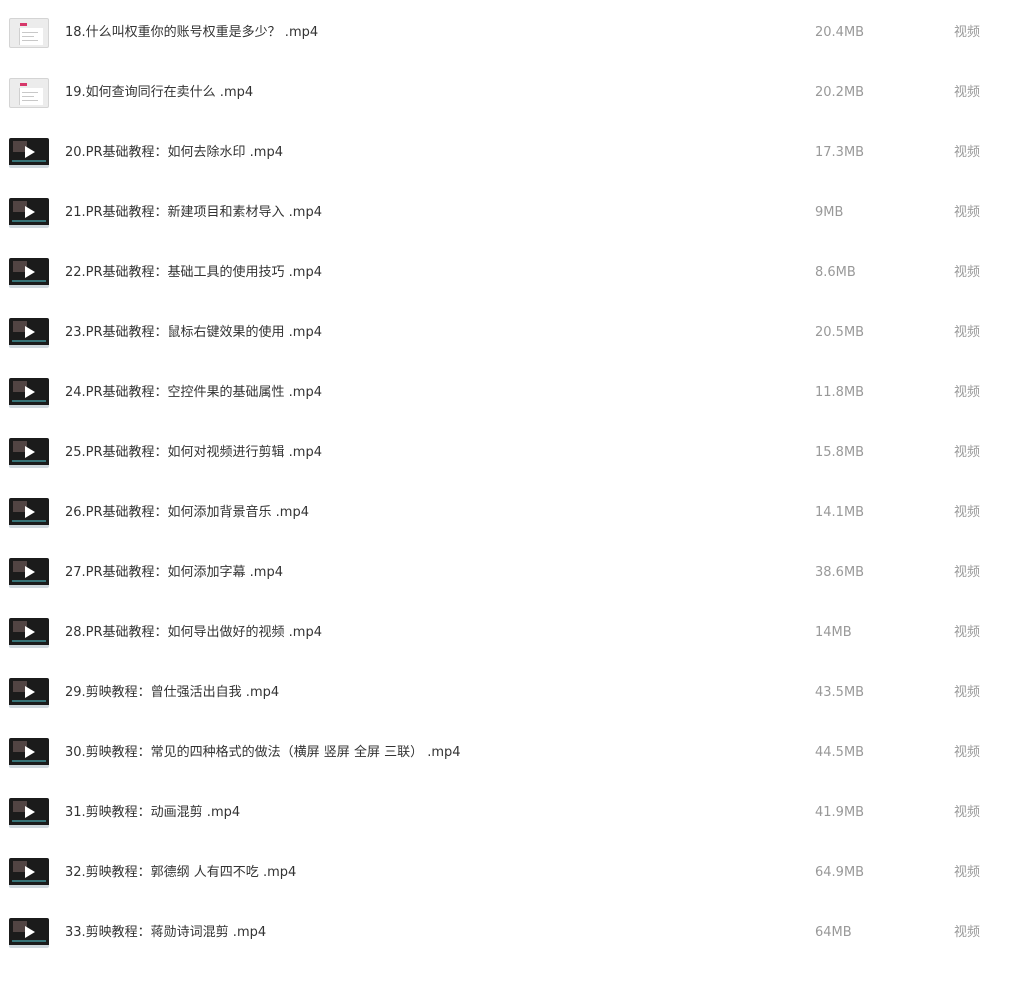 The height and width of the screenshot is (993, 1030). Describe the element at coordinates (840, 512) in the screenshot. I see `file-size: 14.1MB` at that location.